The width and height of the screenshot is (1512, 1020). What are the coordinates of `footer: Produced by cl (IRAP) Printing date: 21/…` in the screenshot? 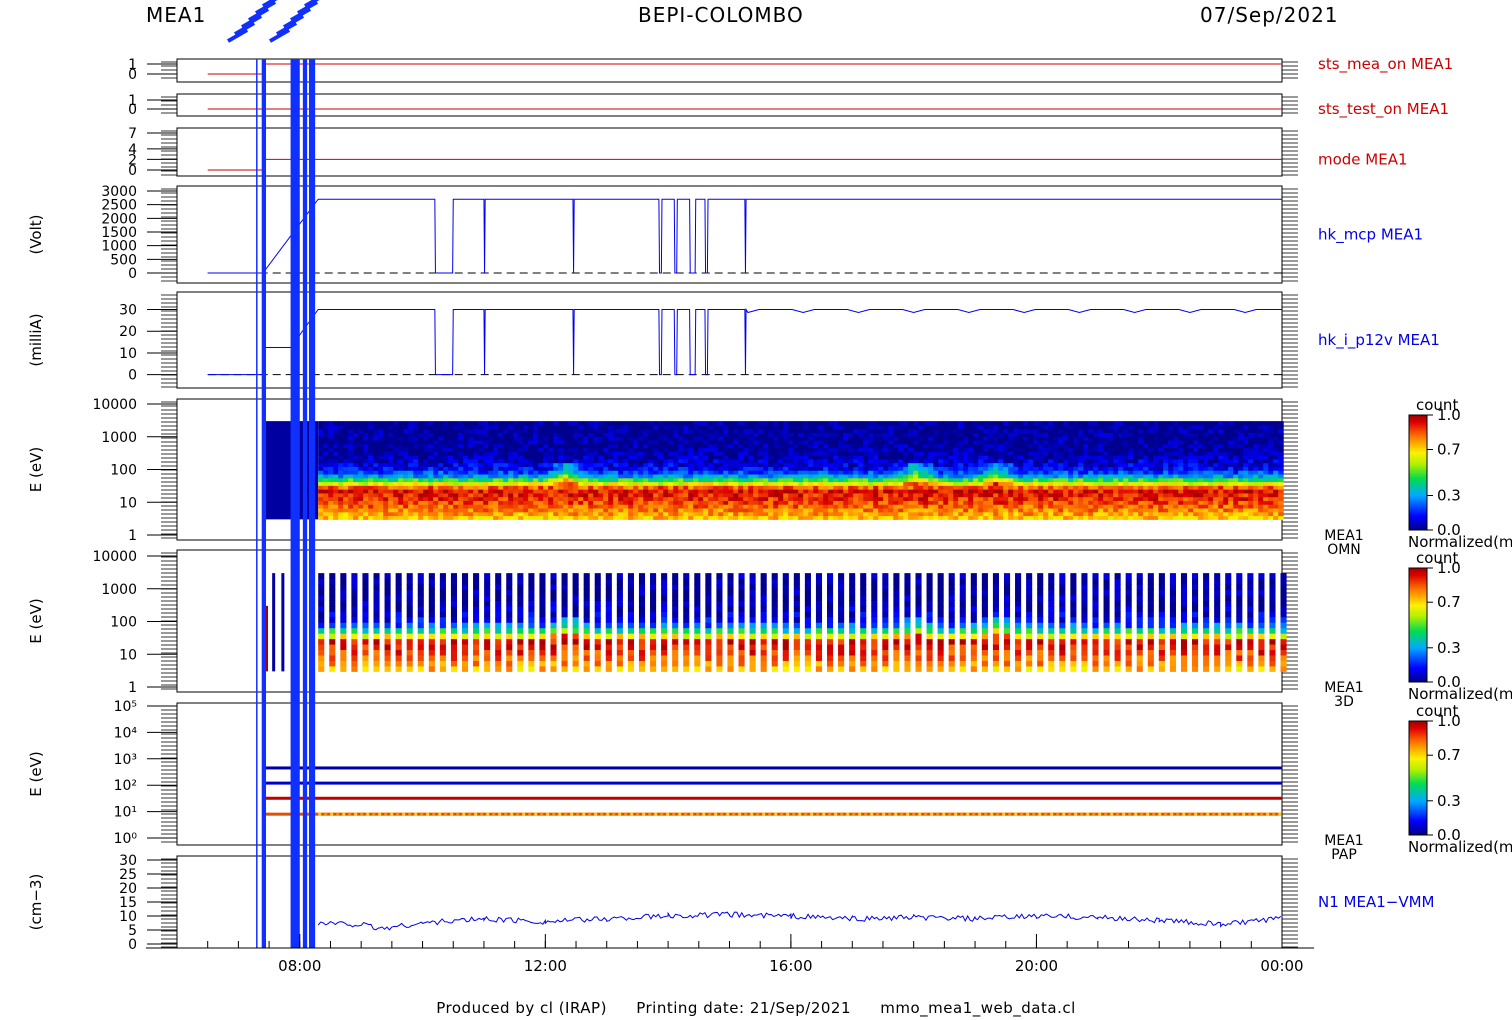 It's located at (756, 1008).